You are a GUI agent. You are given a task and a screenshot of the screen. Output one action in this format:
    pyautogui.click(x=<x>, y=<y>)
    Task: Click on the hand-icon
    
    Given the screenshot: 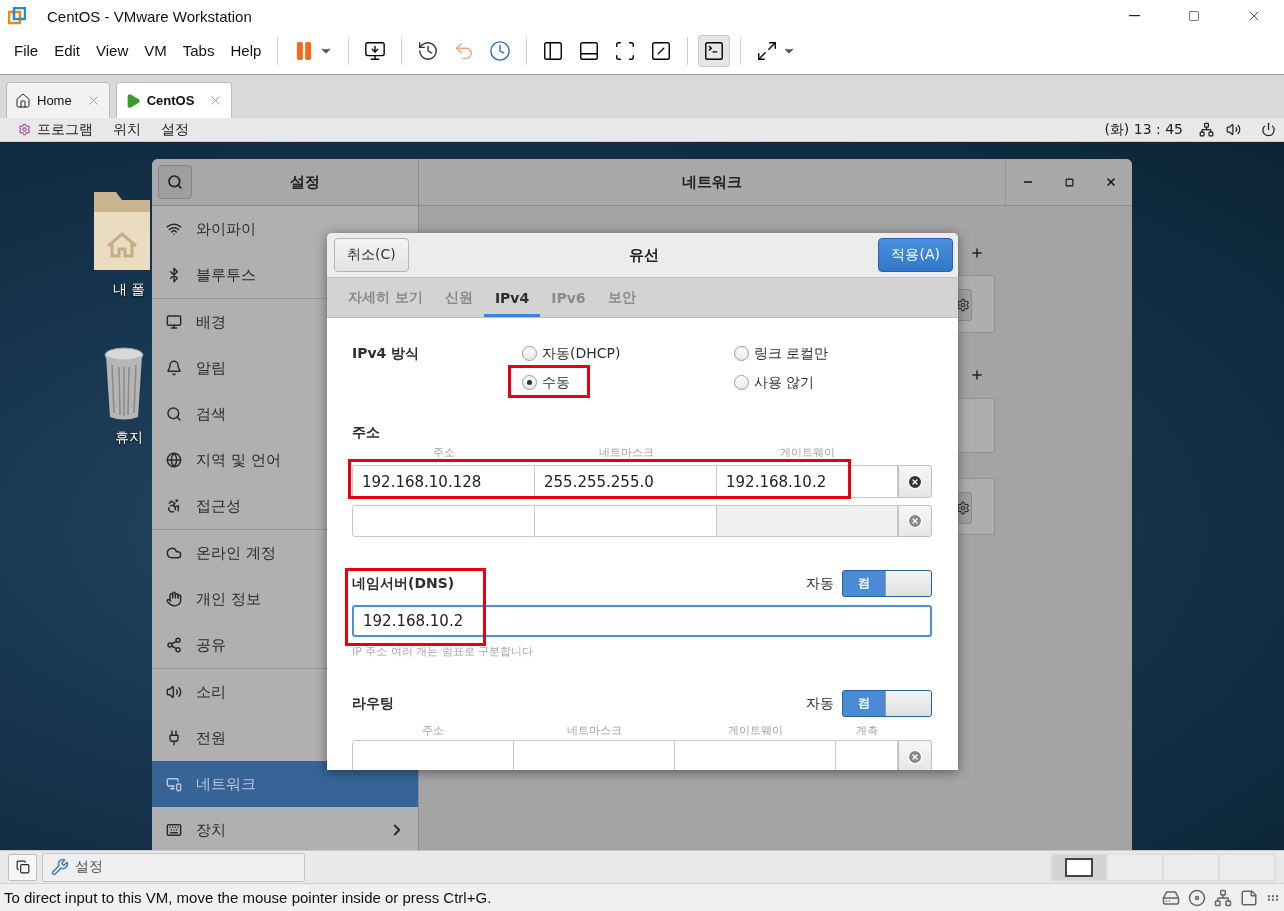 What is the action you would take?
    pyautogui.click(x=174, y=599)
    